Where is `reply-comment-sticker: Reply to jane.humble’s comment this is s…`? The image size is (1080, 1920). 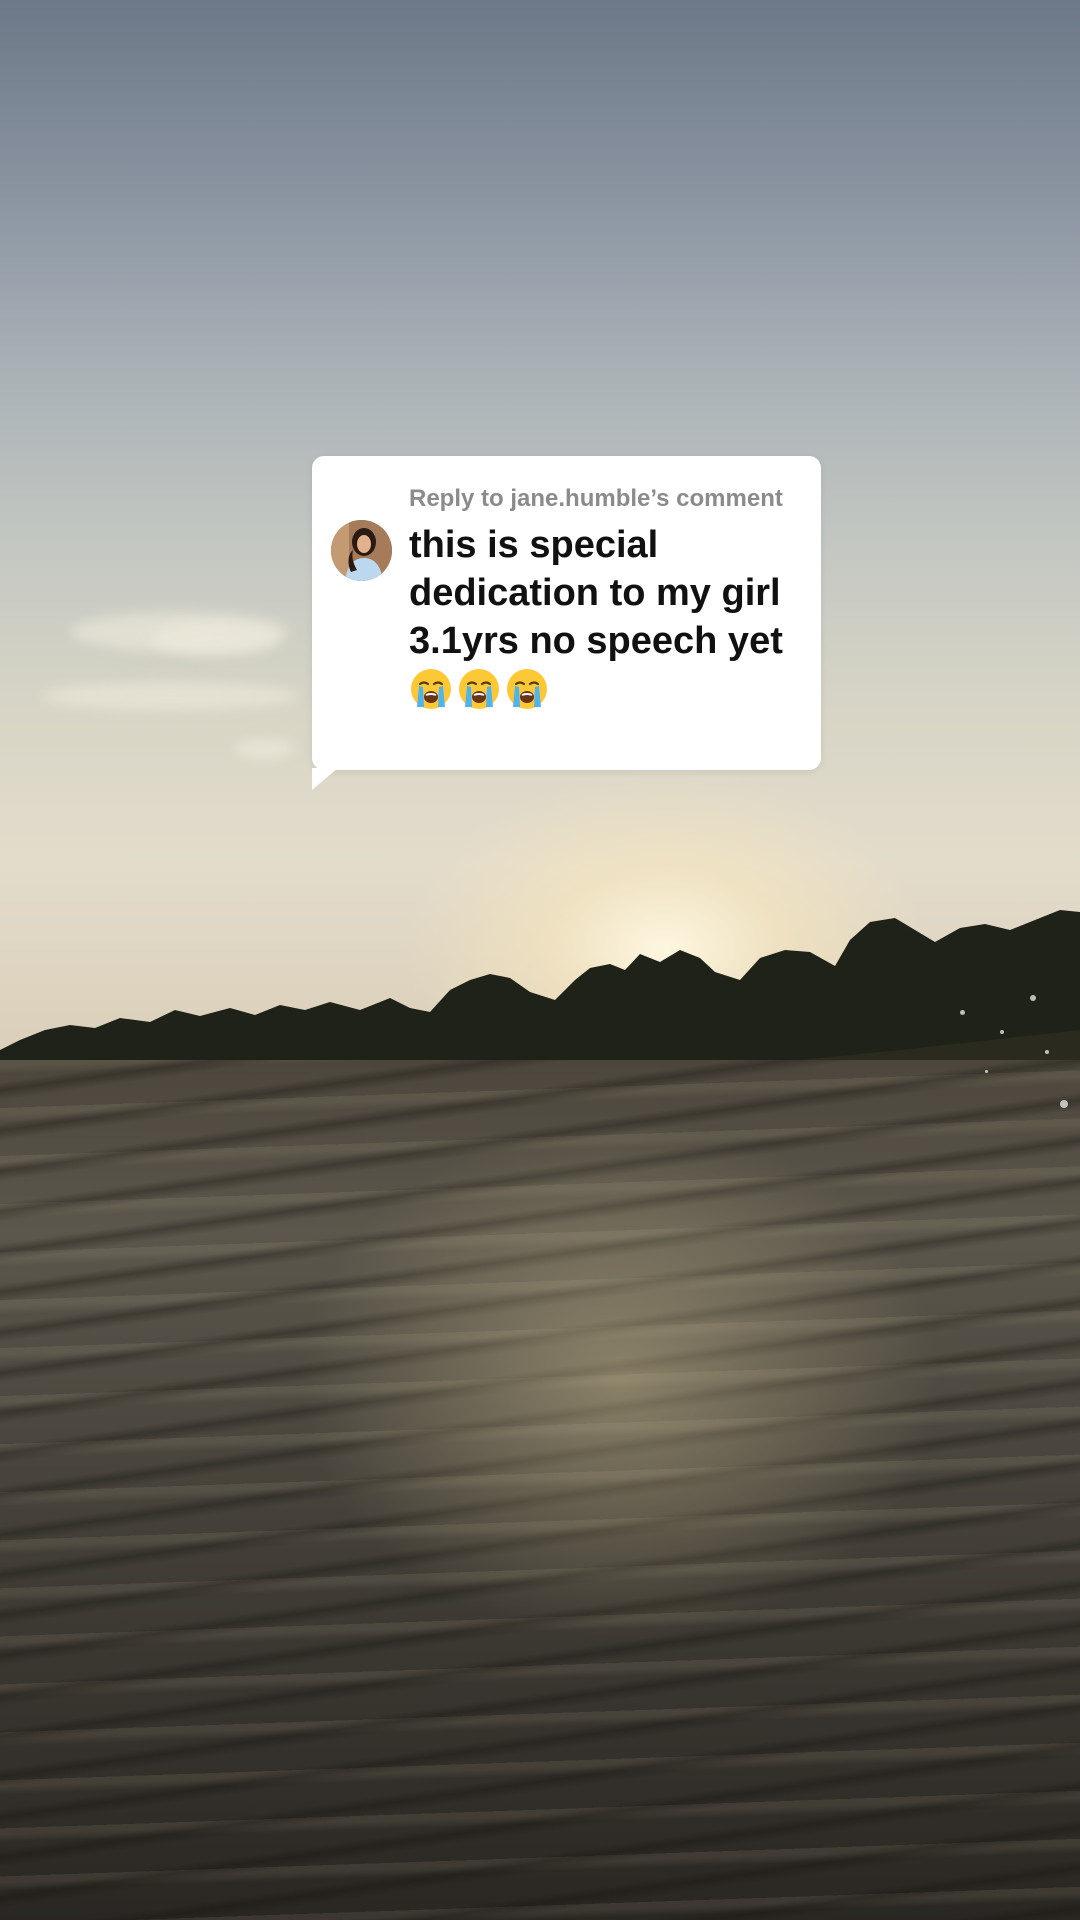
reply-comment-sticker: Reply to jane.humble’s comment this is s… is located at coordinates (566, 623).